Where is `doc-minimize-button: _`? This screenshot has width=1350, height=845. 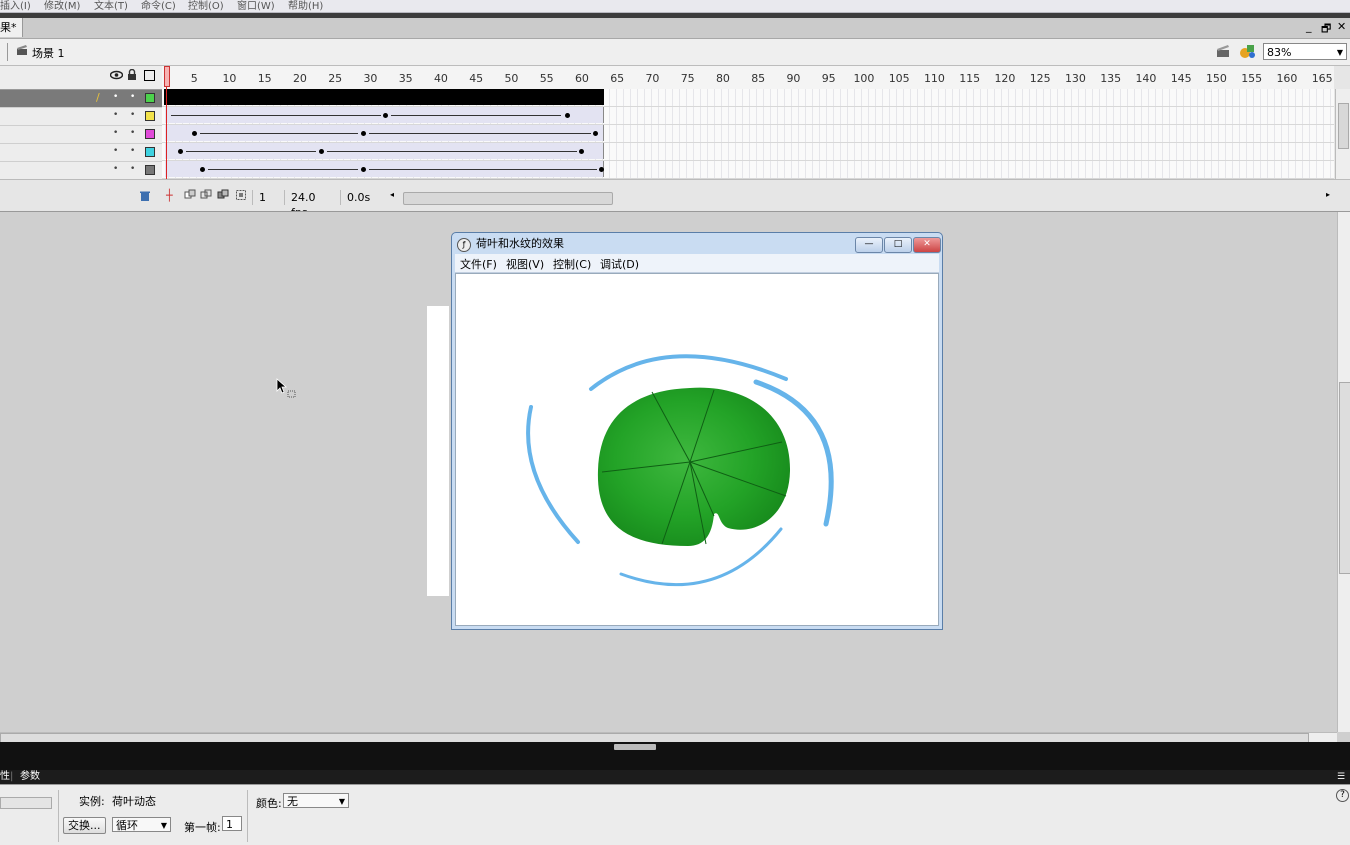
doc-minimize-button: _ is located at coordinates (1309, 26).